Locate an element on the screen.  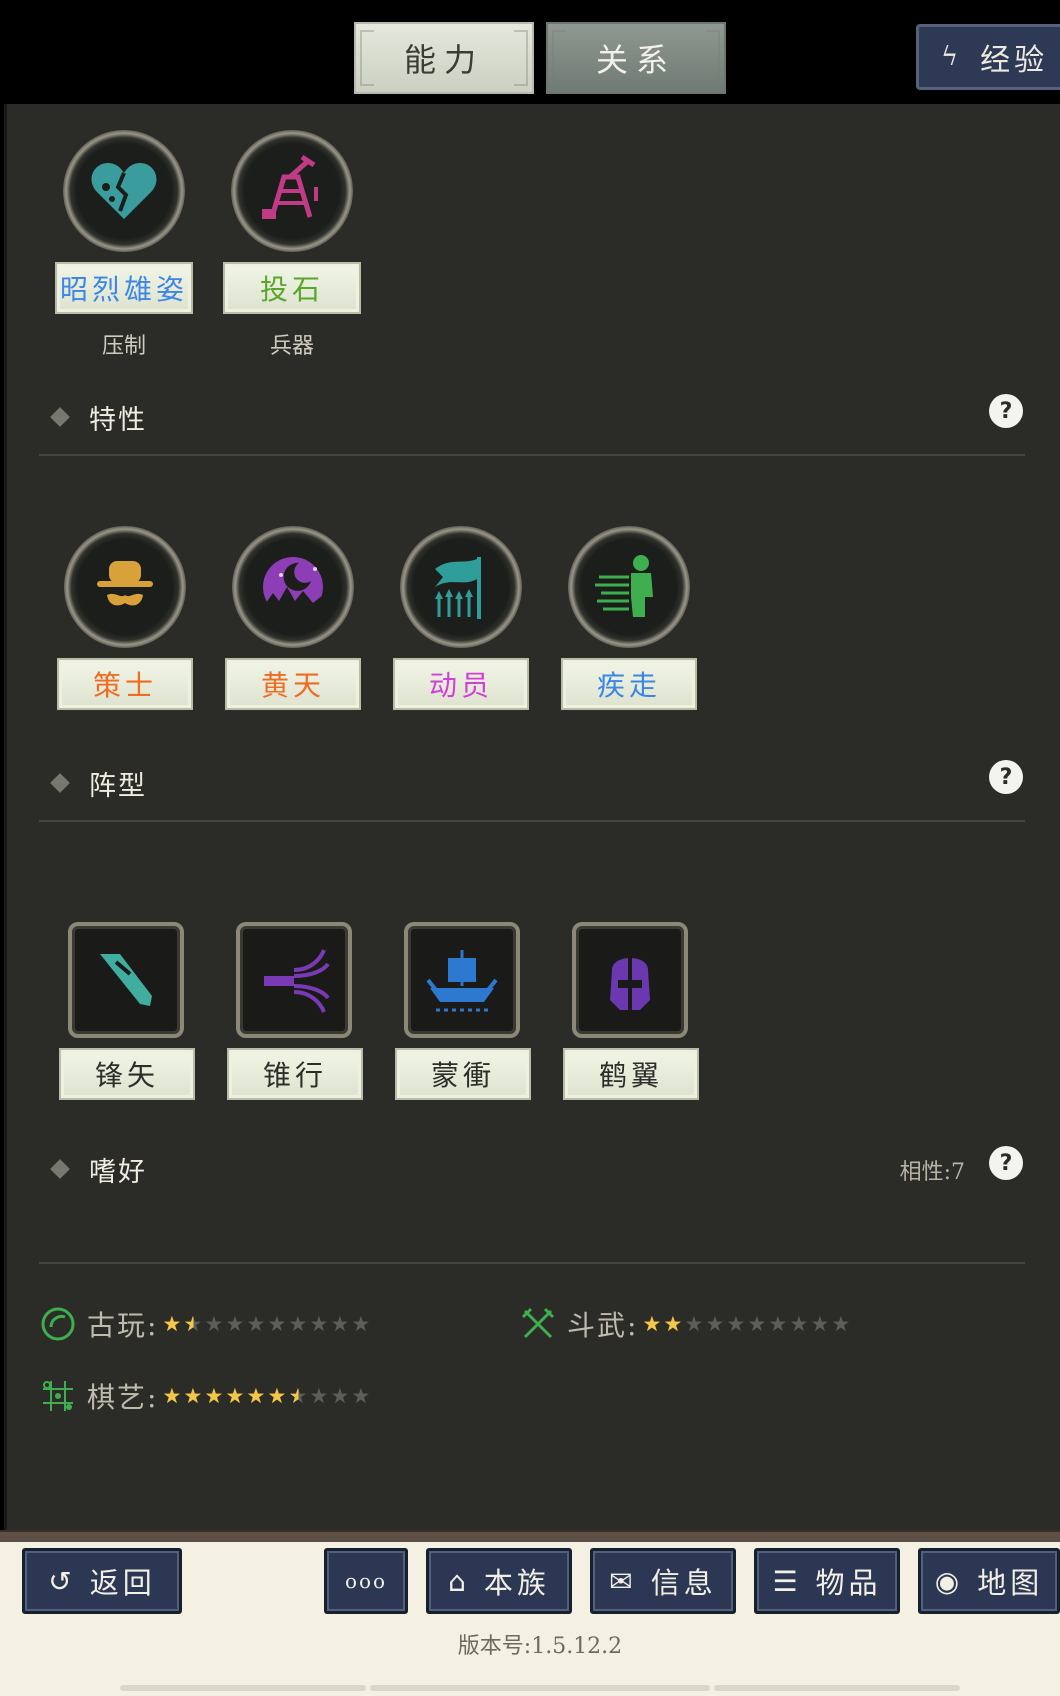
warship-icon is located at coordinates (462, 980).